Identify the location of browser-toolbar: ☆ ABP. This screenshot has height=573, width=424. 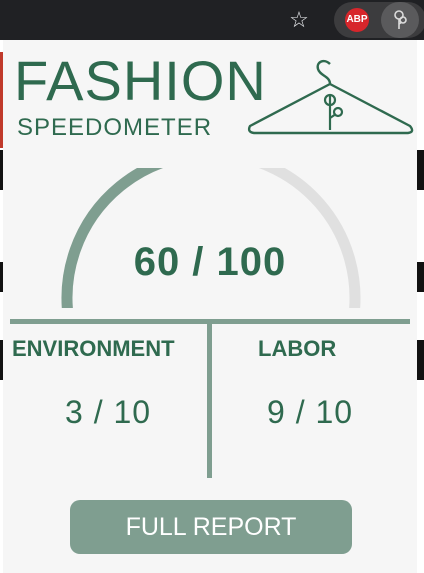
(212, 20).